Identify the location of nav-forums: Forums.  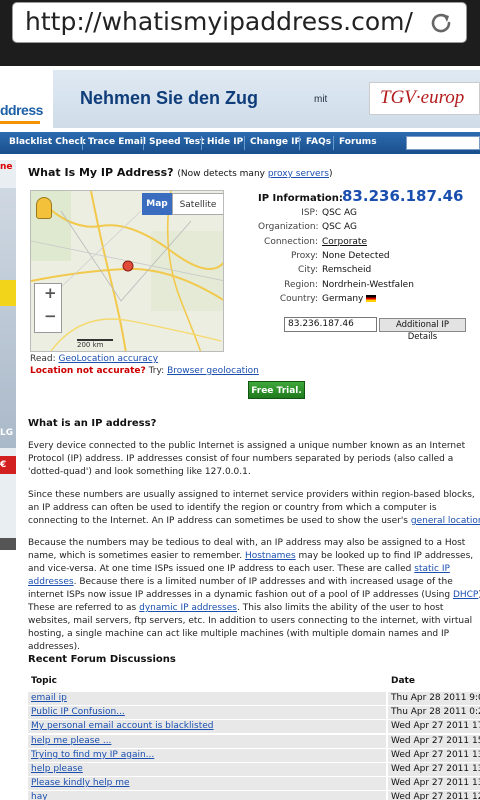
(358, 142).